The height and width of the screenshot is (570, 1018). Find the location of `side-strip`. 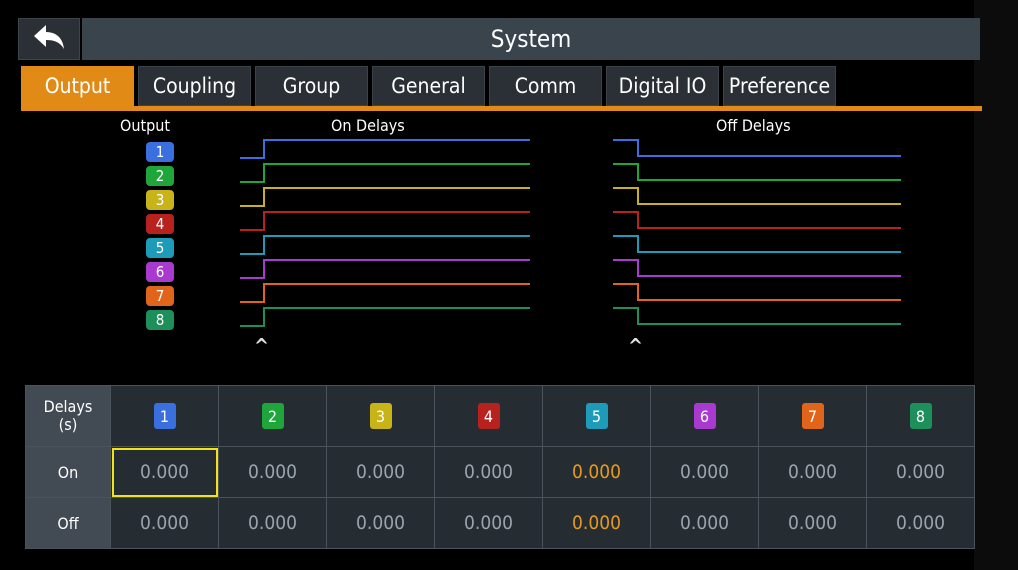

side-strip is located at coordinates (996, 285).